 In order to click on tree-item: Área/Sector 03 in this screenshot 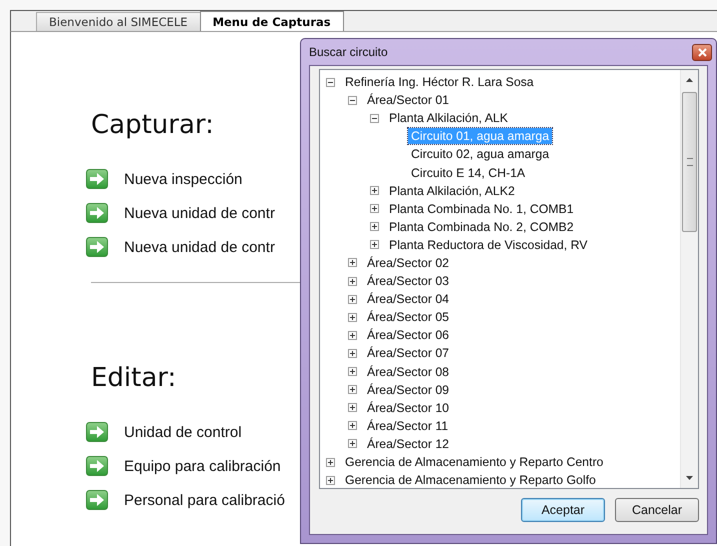, I will do `click(408, 281)`.